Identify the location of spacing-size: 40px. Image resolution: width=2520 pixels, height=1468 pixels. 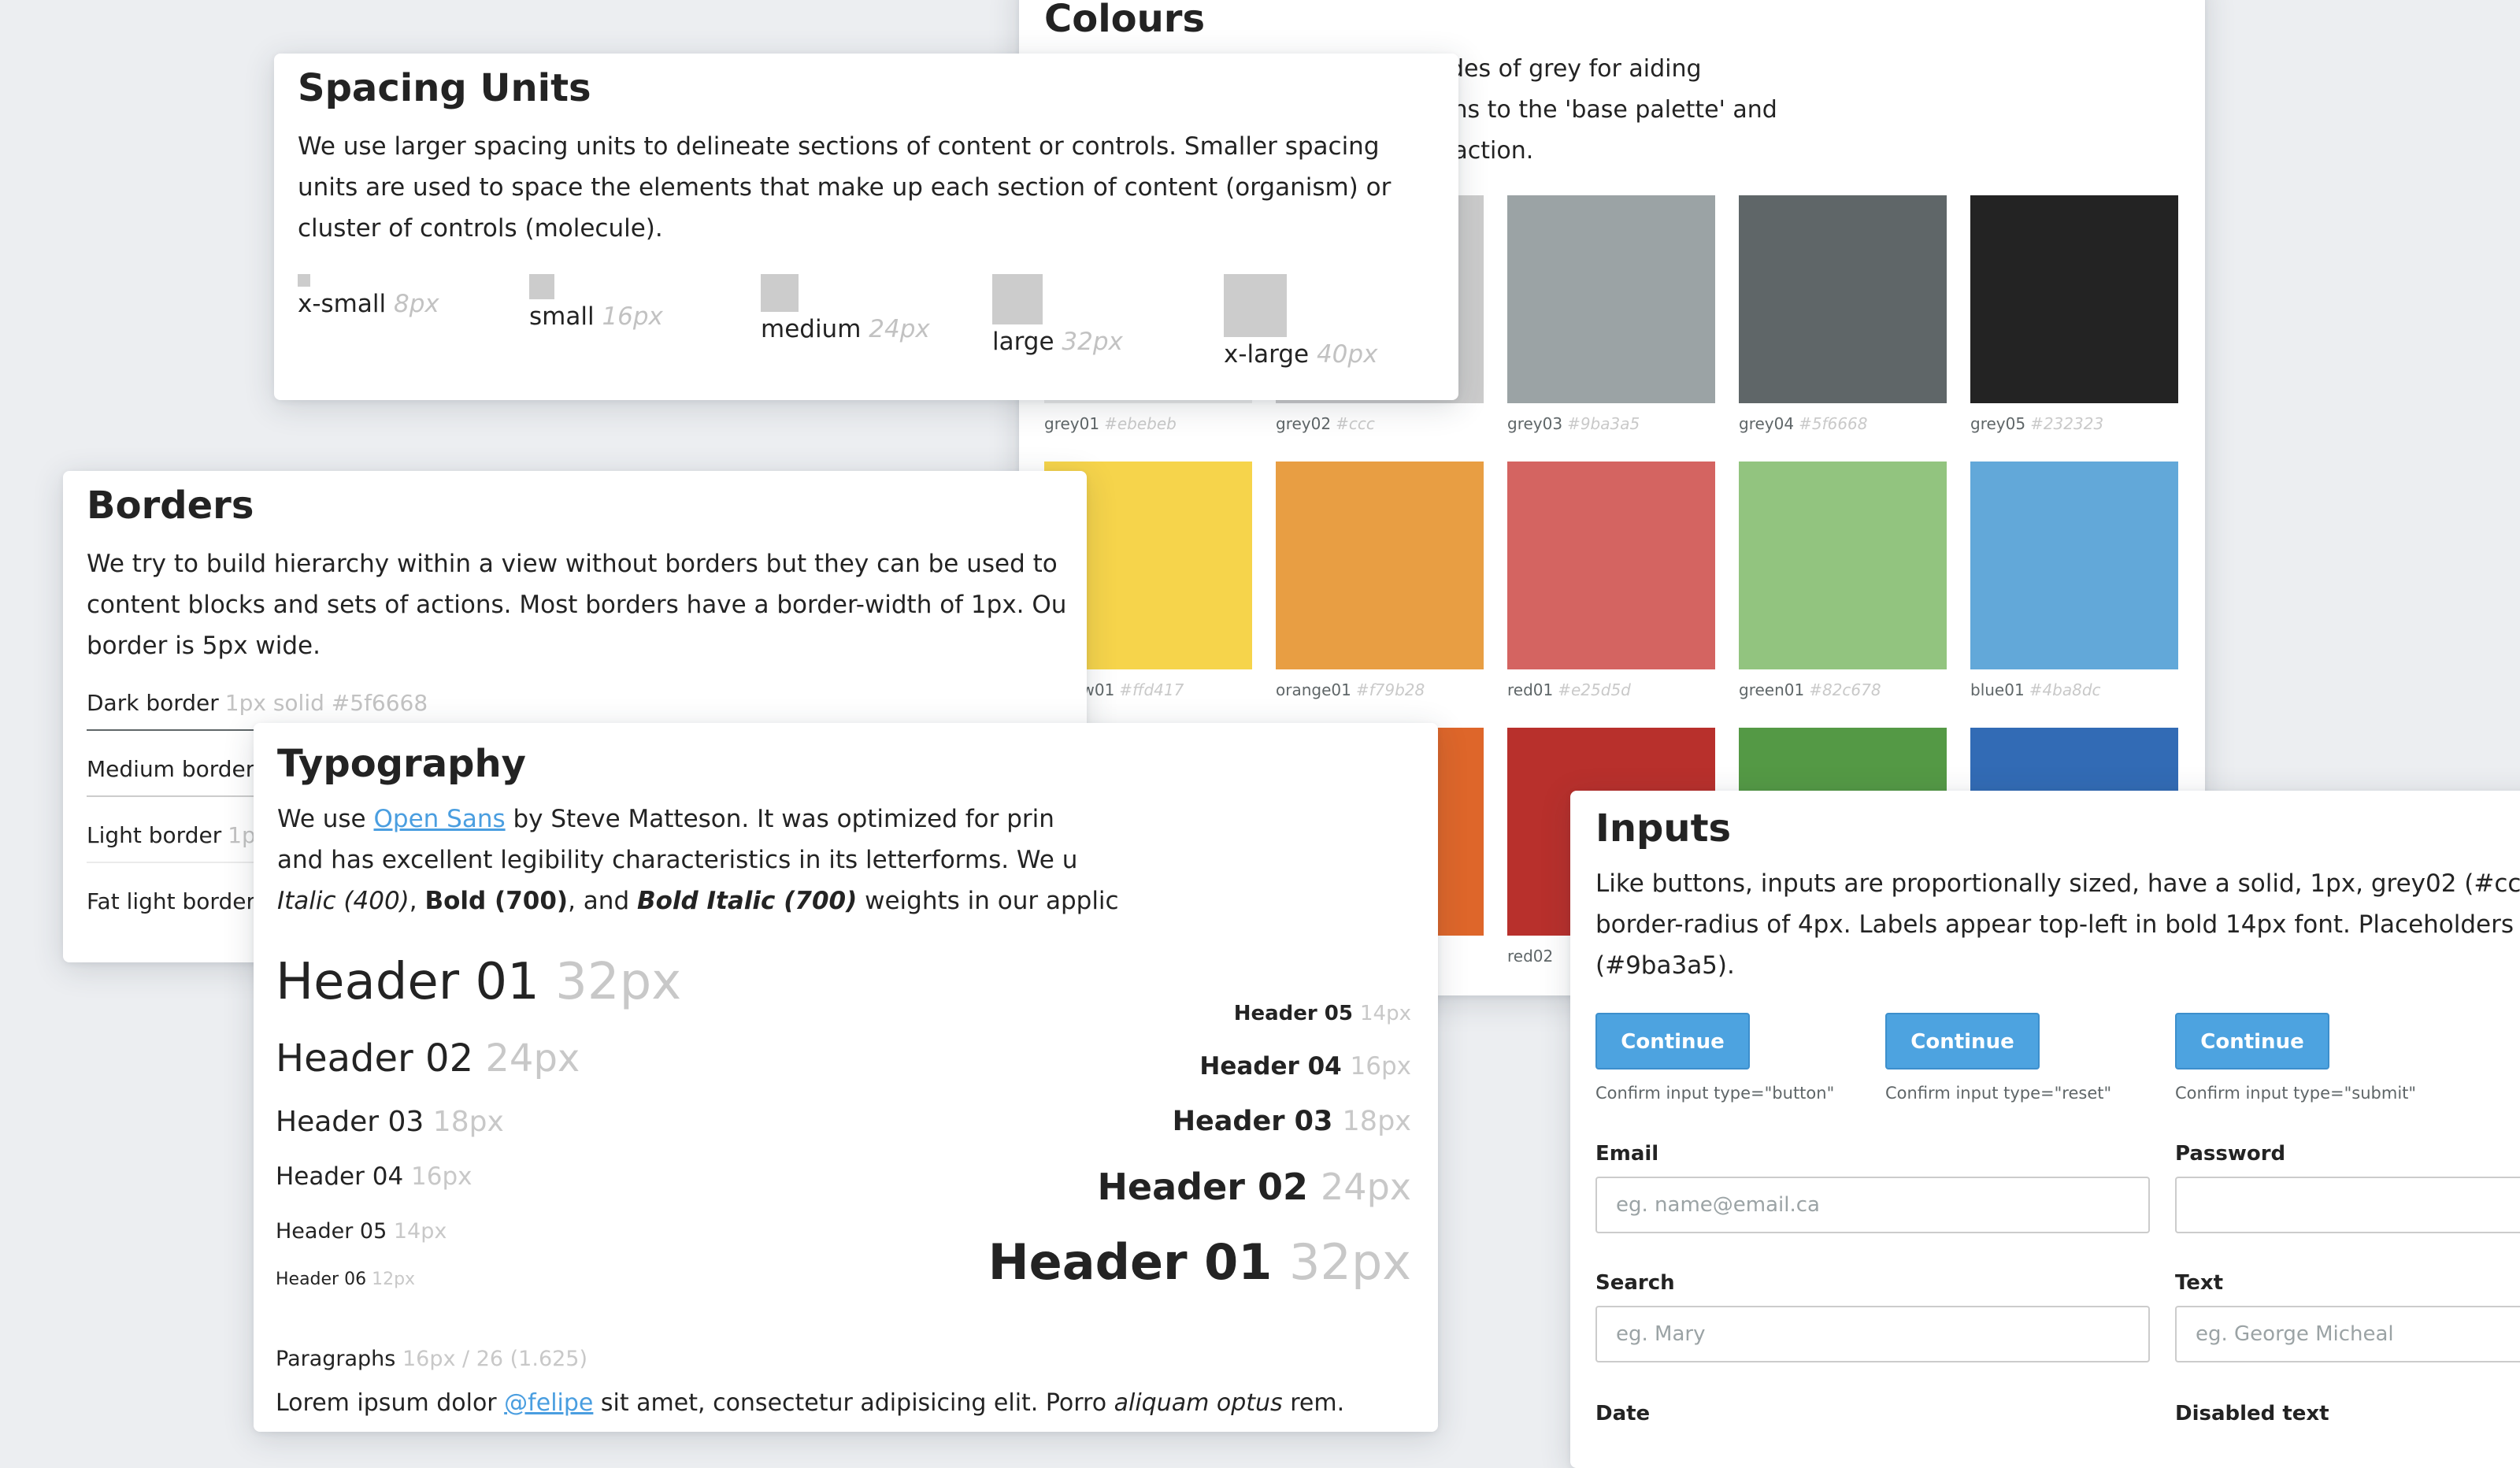
(1347, 355).